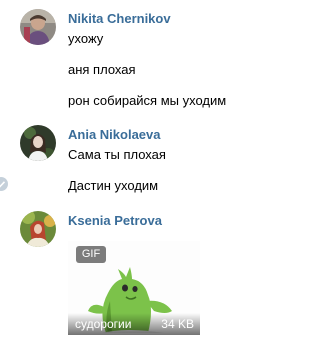 The width and height of the screenshot is (320, 360). I want to click on gif-caption-bar: судорогии 34 KB, so click(134, 324).